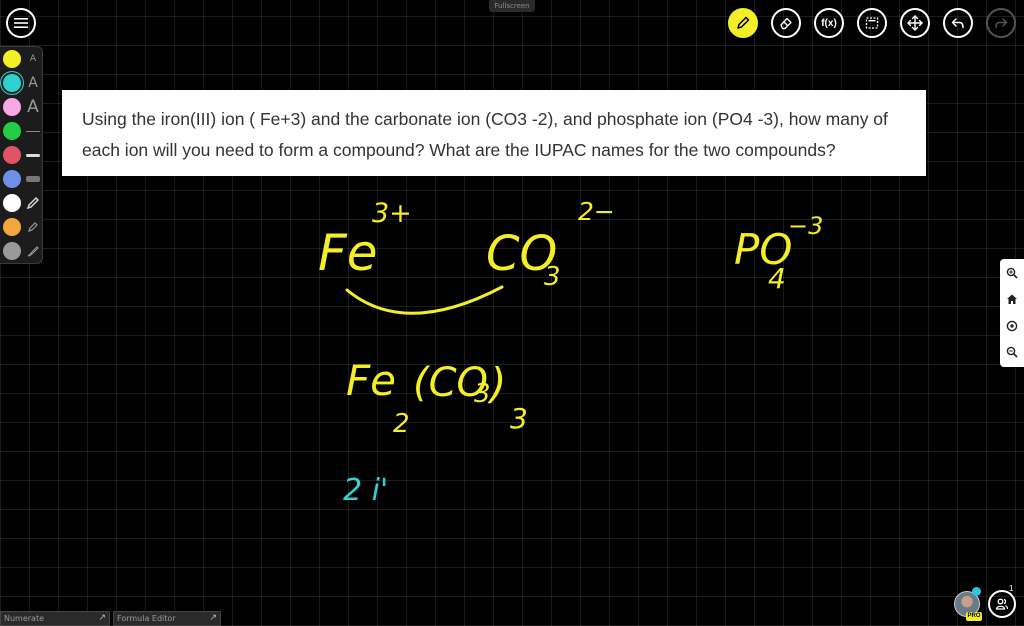 This screenshot has height=626, width=1024. I want to click on tab-numerate-label: Numerate, so click(24, 618).